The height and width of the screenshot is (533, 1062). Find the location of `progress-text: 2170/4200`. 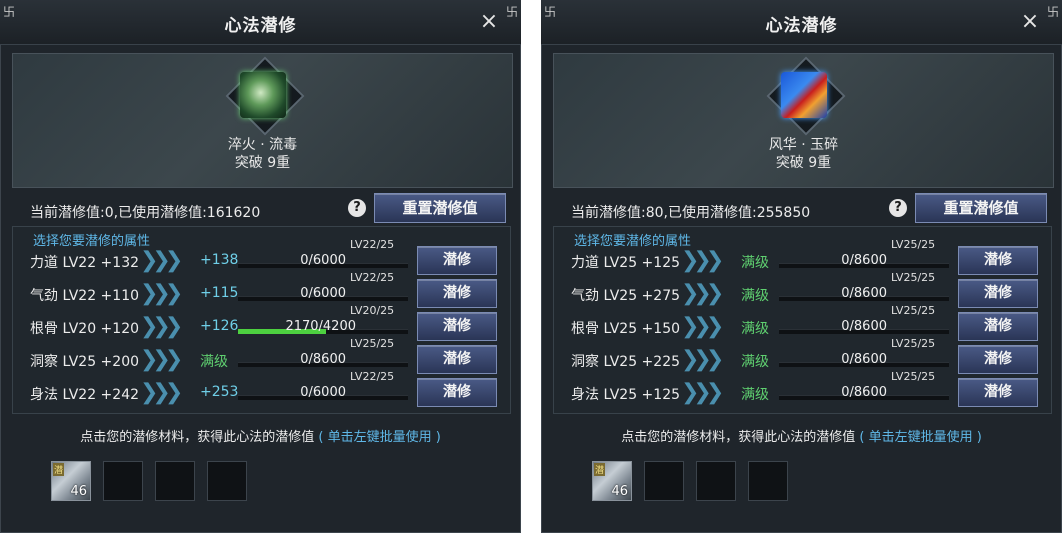

progress-text: 2170/4200 is located at coordinates (320, 326).